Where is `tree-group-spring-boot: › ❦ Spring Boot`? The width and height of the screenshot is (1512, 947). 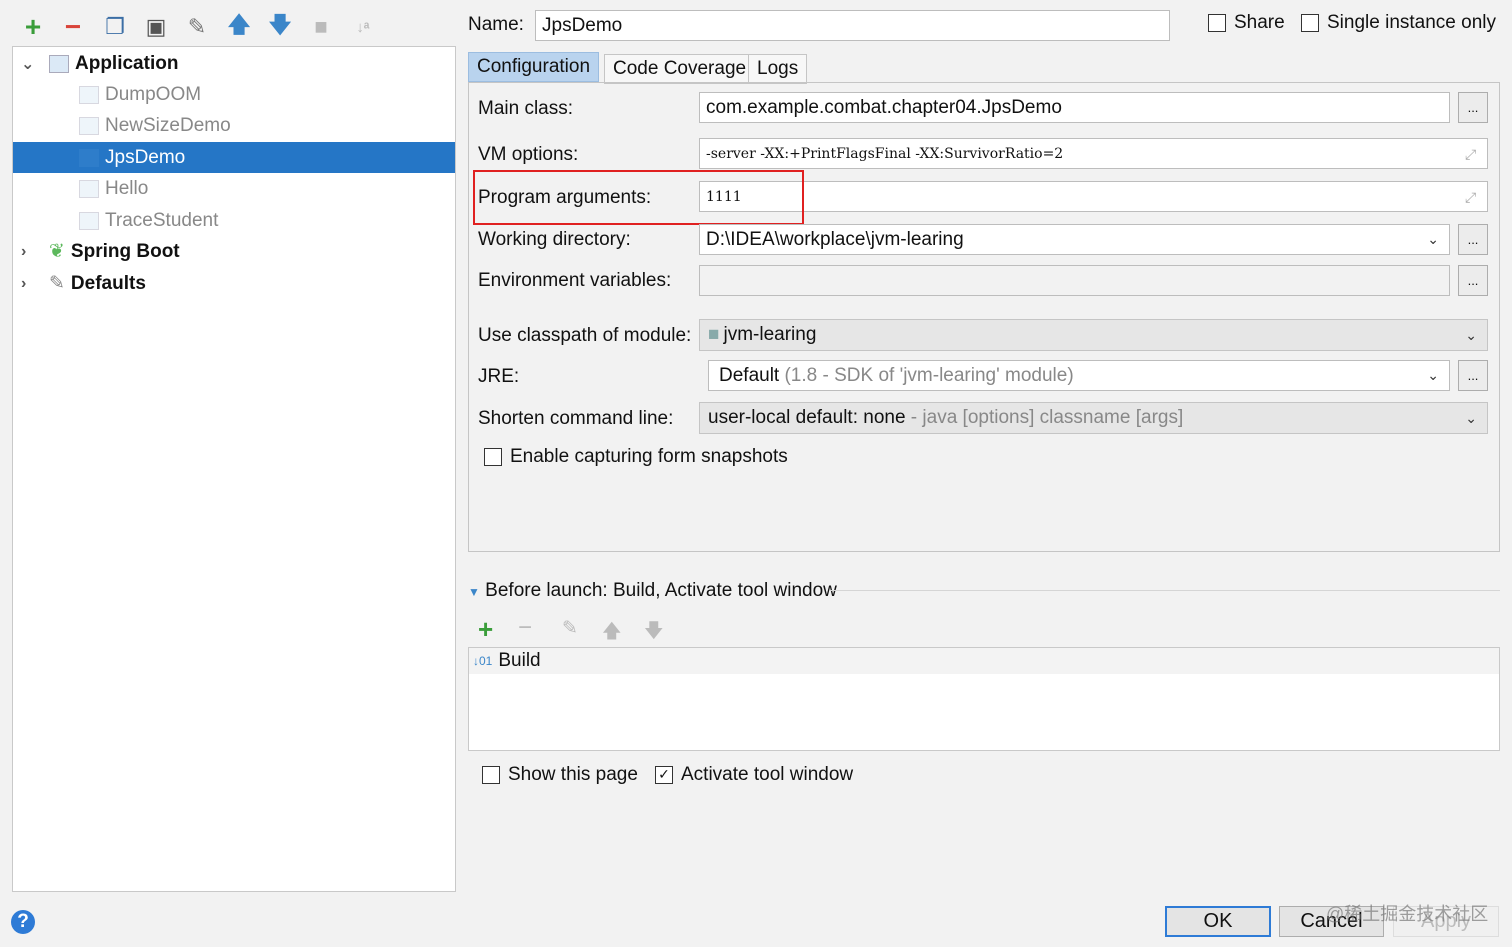
tree-group-spring-boot: › ❦ Spring Boot is located at coordinates (234, 251).